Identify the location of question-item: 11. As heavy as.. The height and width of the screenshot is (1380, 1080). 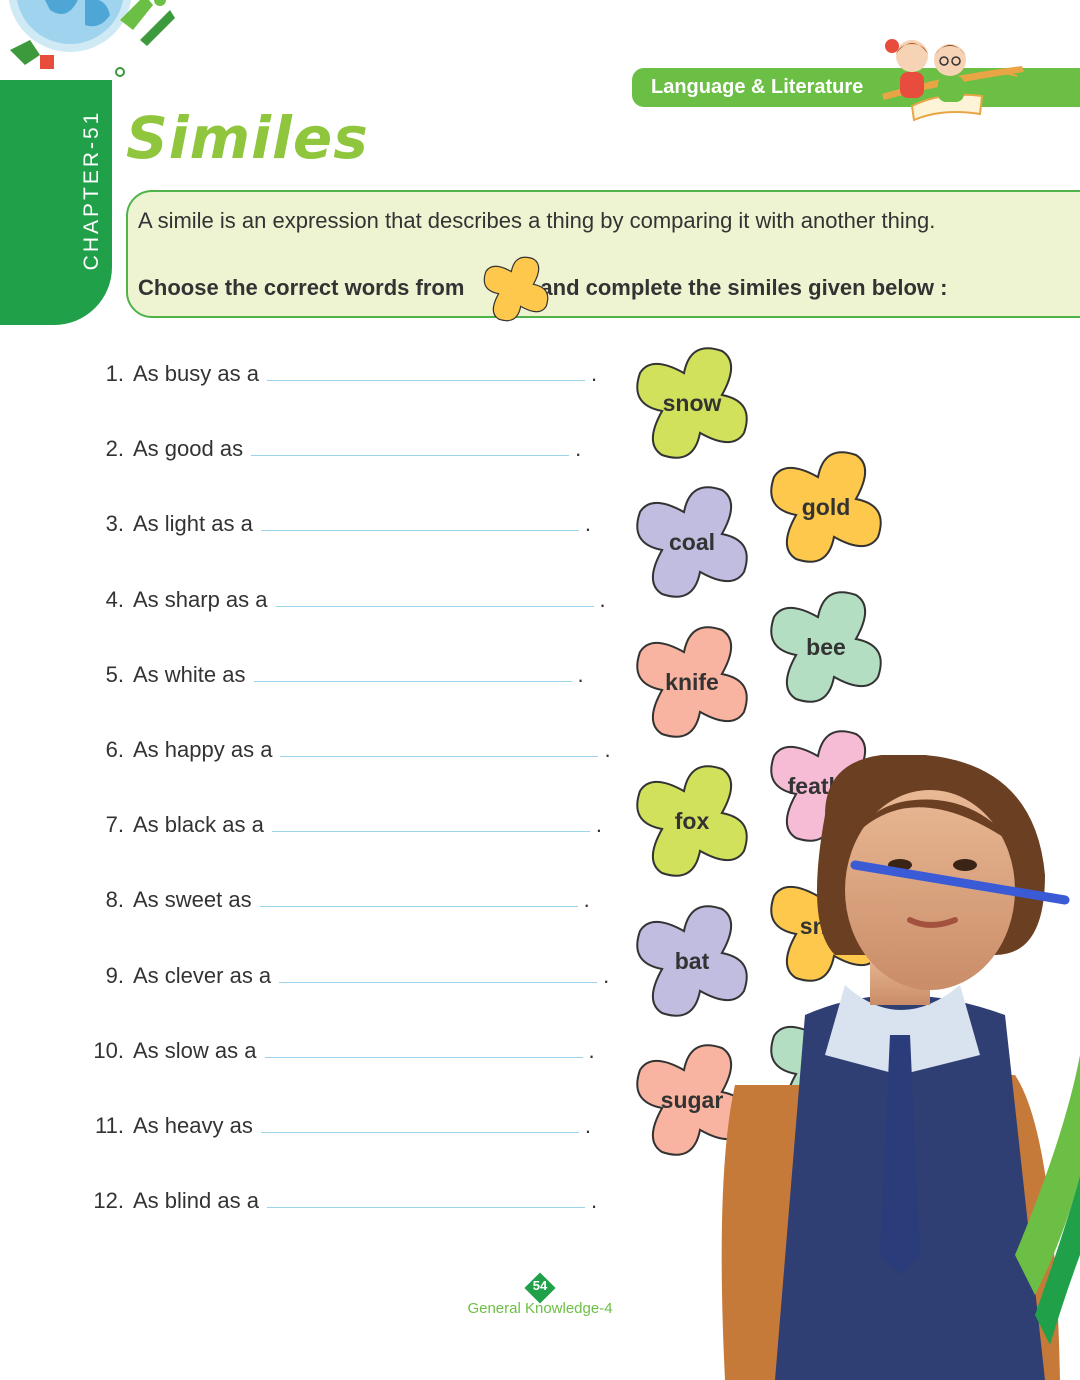
(339, 1127).